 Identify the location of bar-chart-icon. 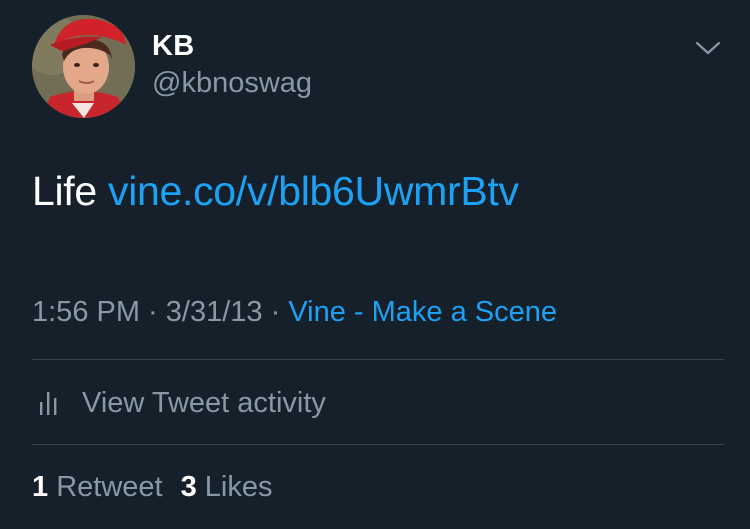
(50, 403).